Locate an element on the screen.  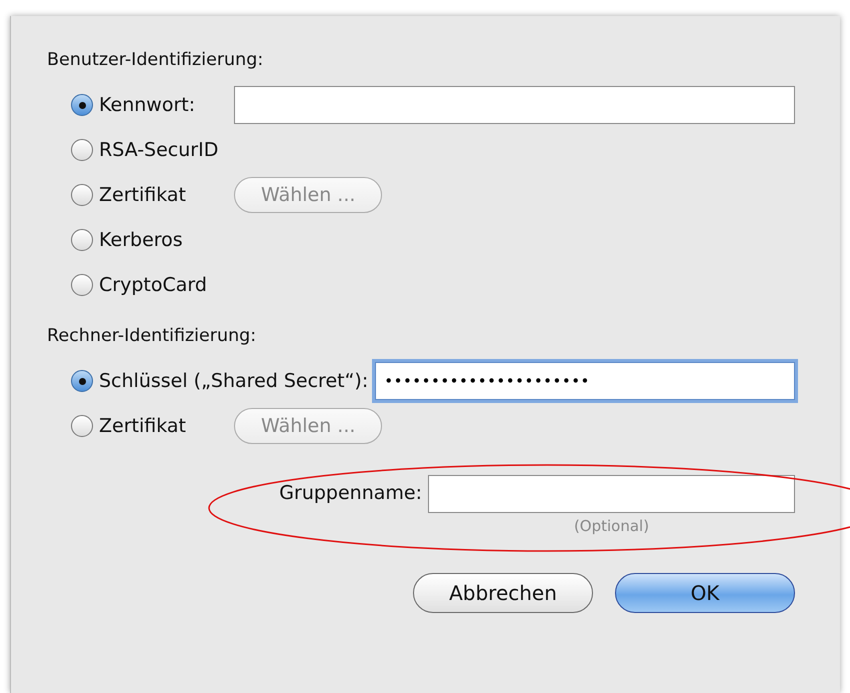
hint-text: (Optional) is located at coordinates (612, 526).